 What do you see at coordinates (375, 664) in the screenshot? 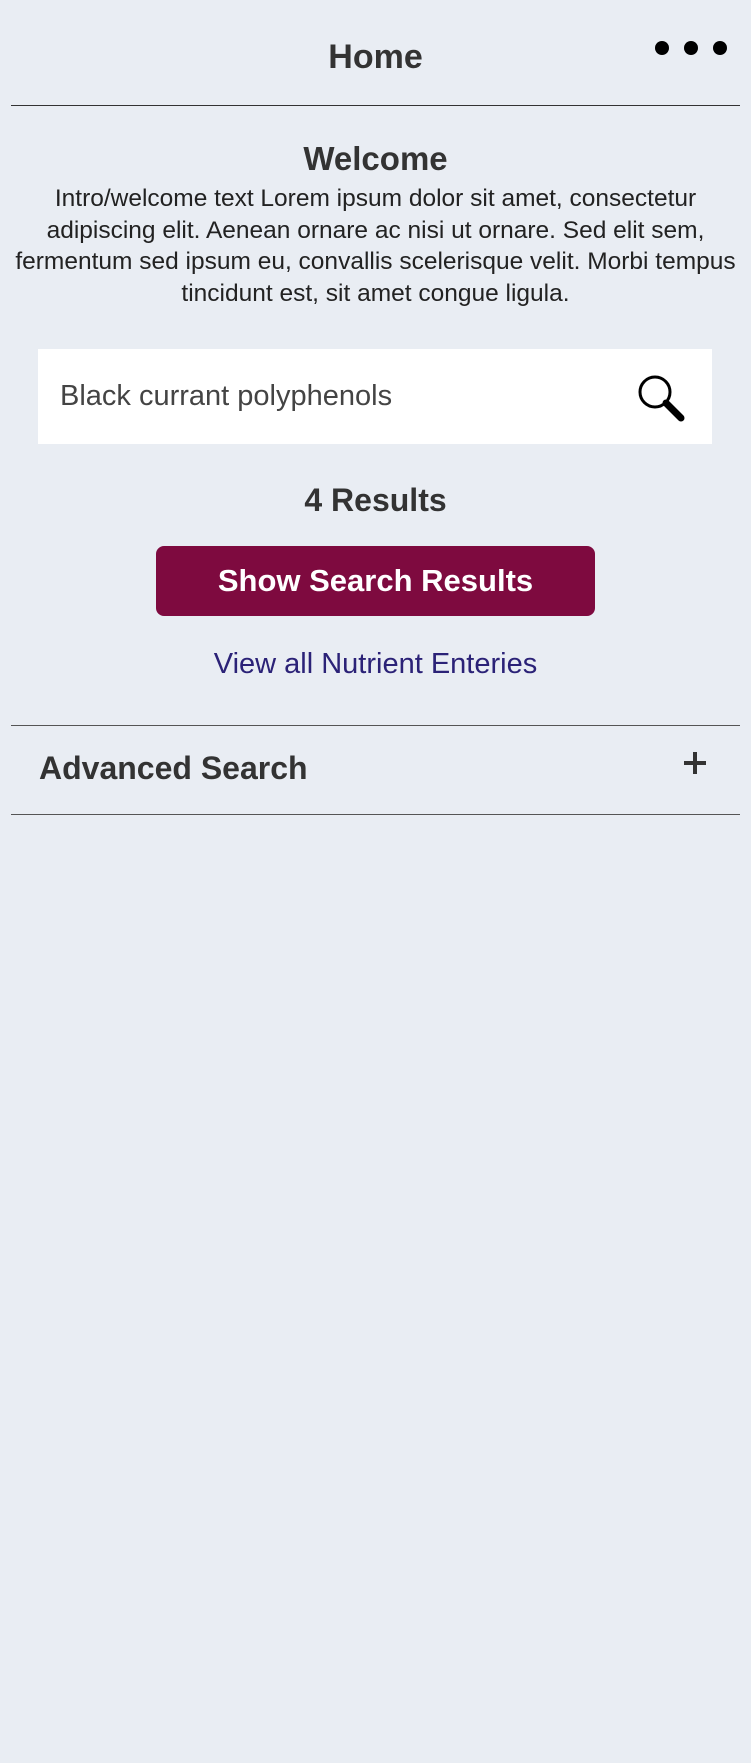
I see `view-all-nutrient-entries-link: View all Nutrient Enteries` at bounding box center [375, 664].